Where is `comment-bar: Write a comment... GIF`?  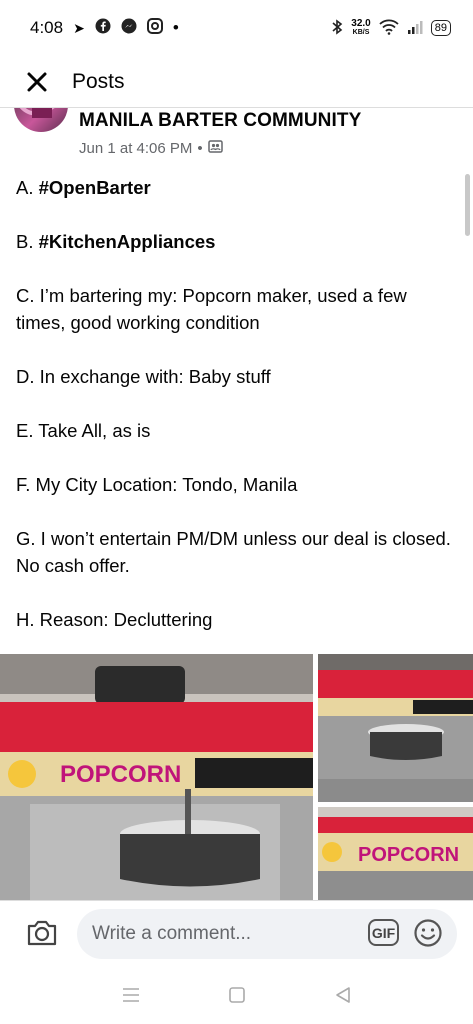 comment-bar: Write a comment... GIF is located at coordinates (236, 933).